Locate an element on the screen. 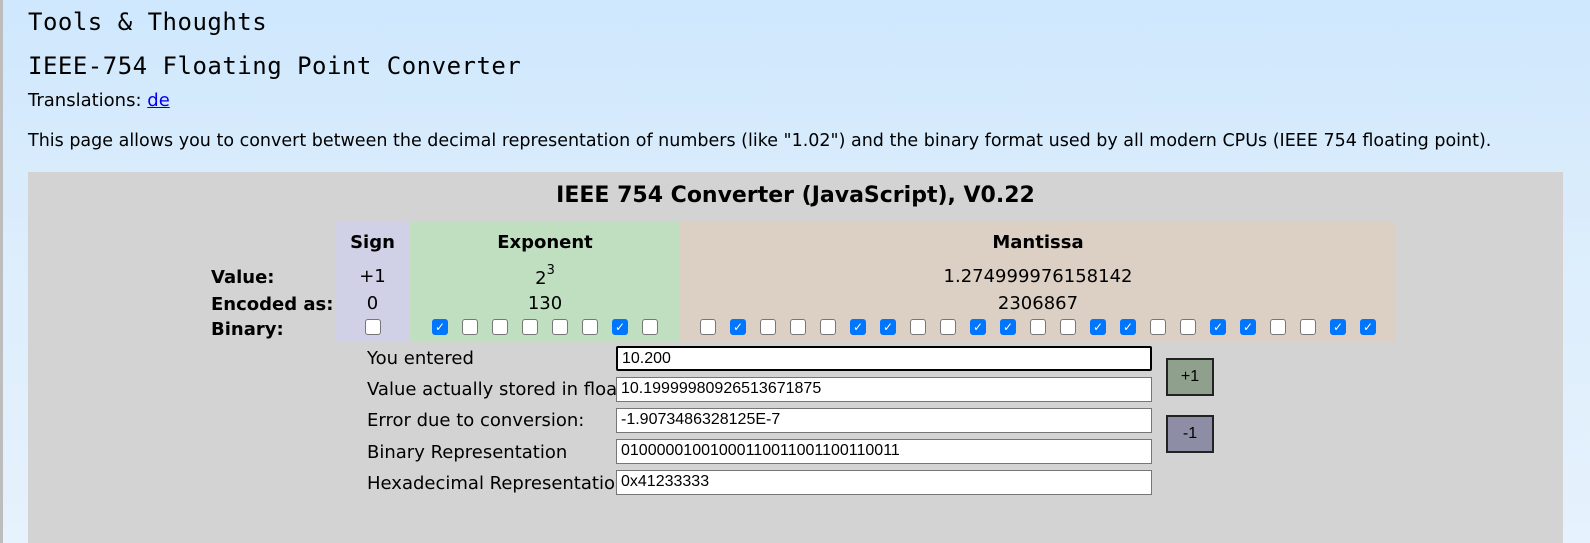 The width and height of the screenshot is (1590, 543). hex-label: Hexadecimal Representation is located at coordinates (497, 483).